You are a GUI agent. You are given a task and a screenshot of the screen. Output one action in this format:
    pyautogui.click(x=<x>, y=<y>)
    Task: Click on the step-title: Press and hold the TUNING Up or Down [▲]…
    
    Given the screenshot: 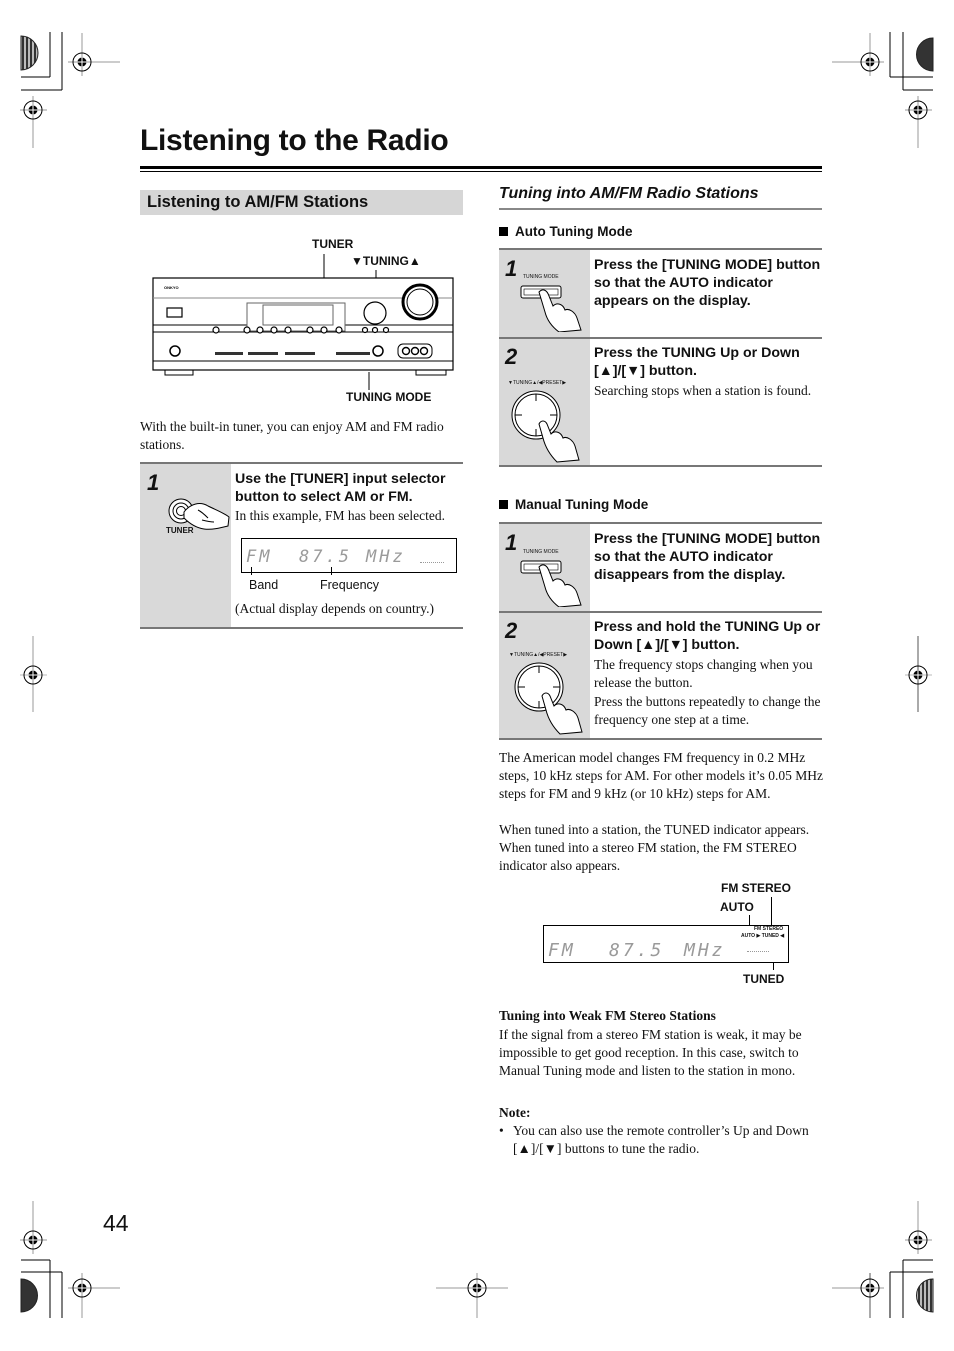 What is the action you would take?
    pyautogui.click(x=707, y=636)
    